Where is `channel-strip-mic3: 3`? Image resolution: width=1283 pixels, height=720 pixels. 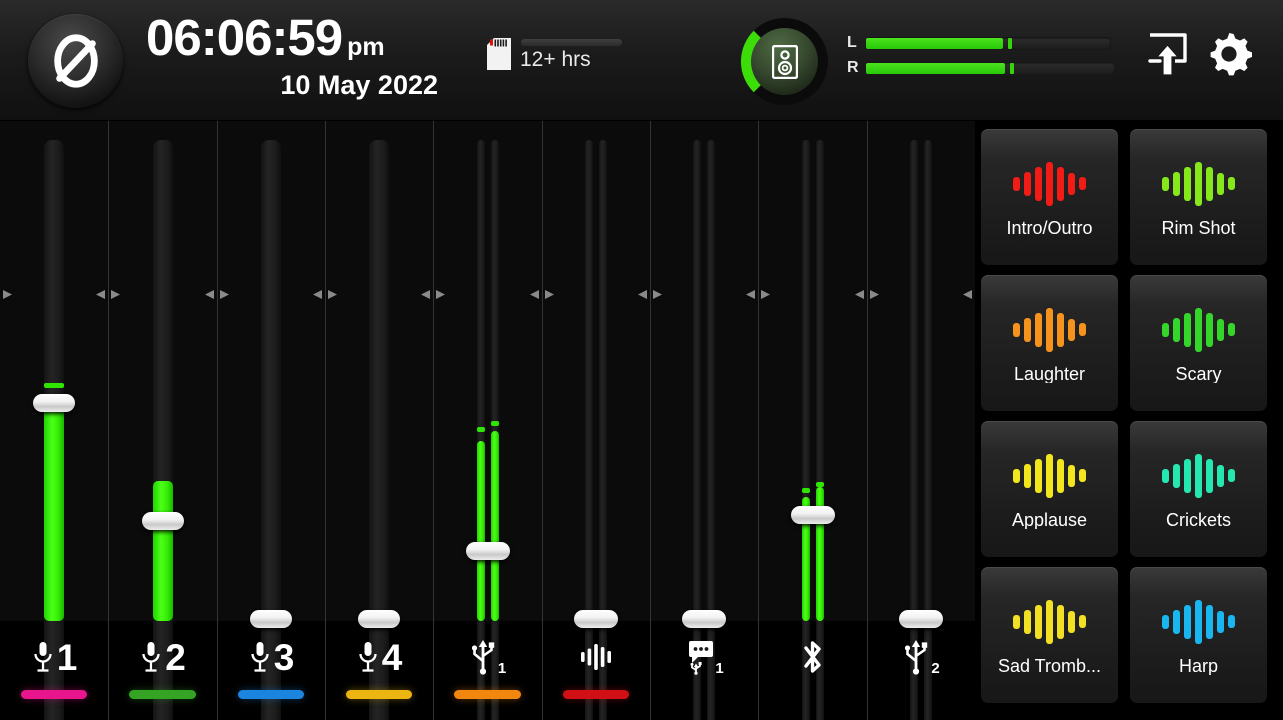
channel-strip-mic3: 3 is located at coordinates (271, 420).